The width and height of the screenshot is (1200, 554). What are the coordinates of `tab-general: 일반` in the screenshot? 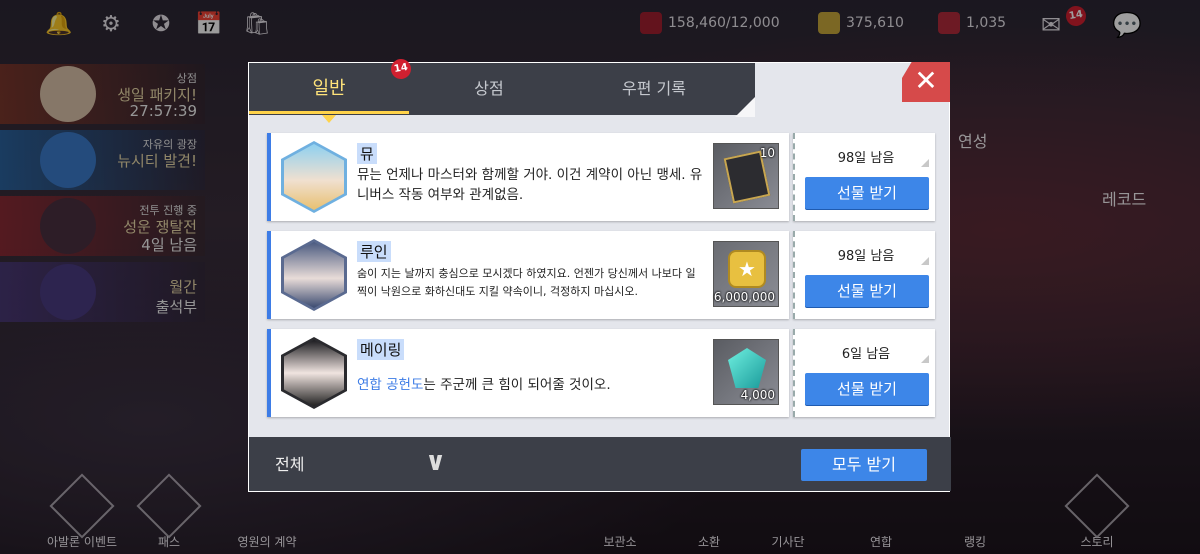 It's located at (329, 89).